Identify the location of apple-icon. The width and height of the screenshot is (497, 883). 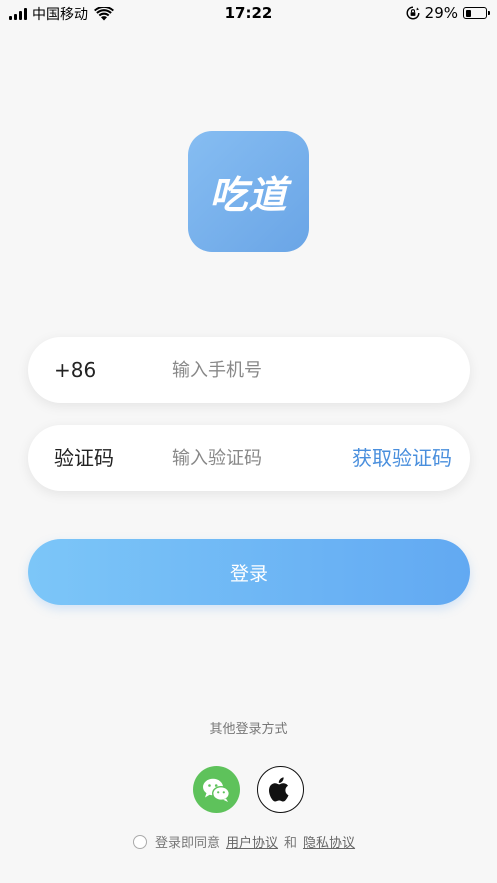
(279, 789).